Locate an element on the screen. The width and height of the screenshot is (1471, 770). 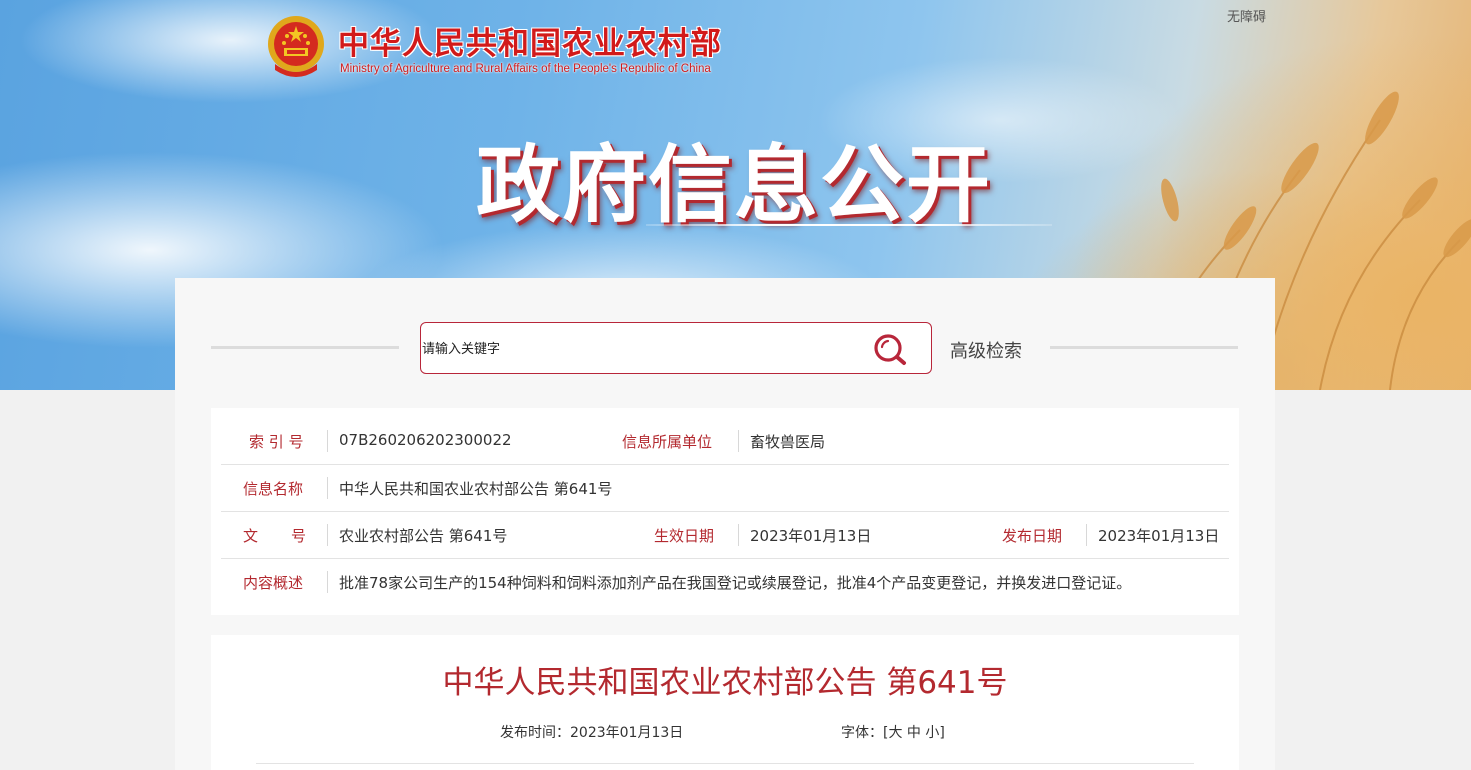
publish-date-value: 2023年01月13日 is located at coordinates (1159, 536).